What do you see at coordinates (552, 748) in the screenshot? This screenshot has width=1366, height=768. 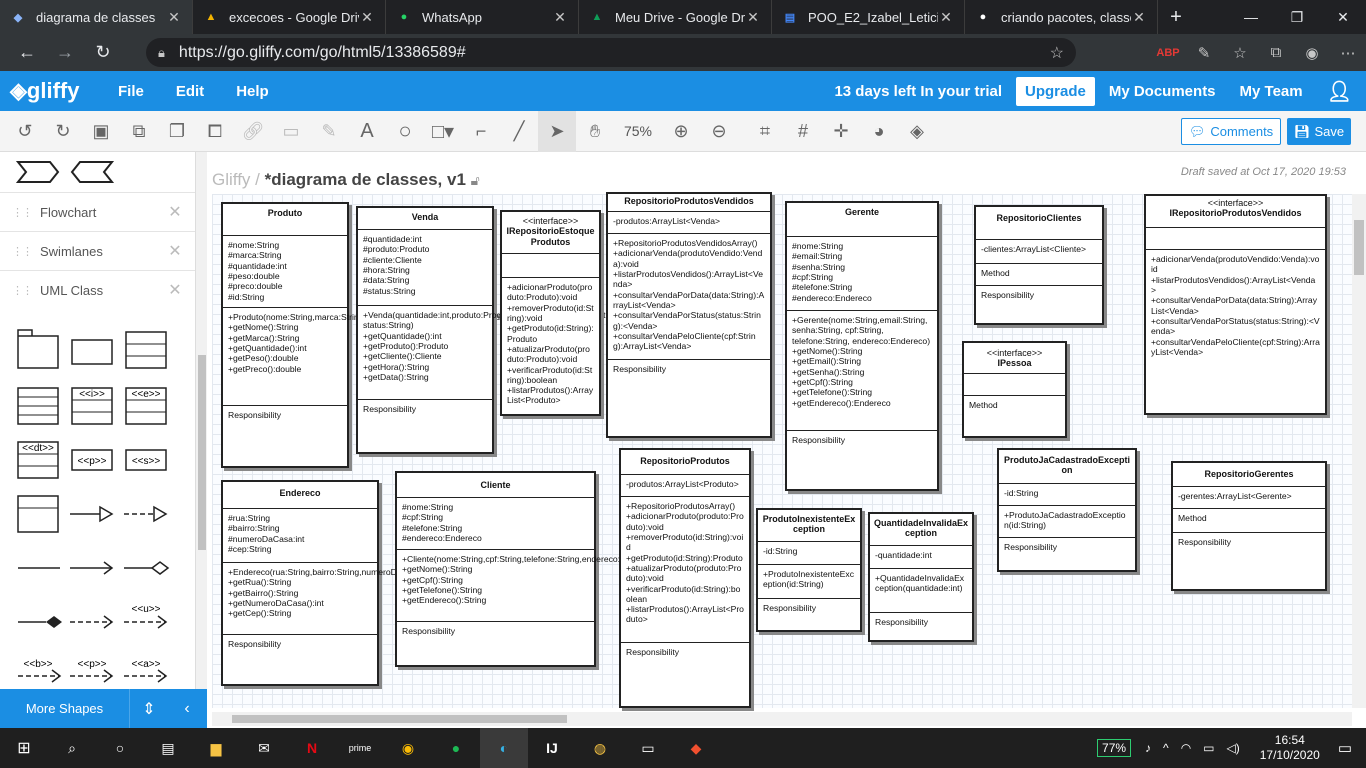 I see `intellij-icon: IJ` at bounding box center [552, 748].